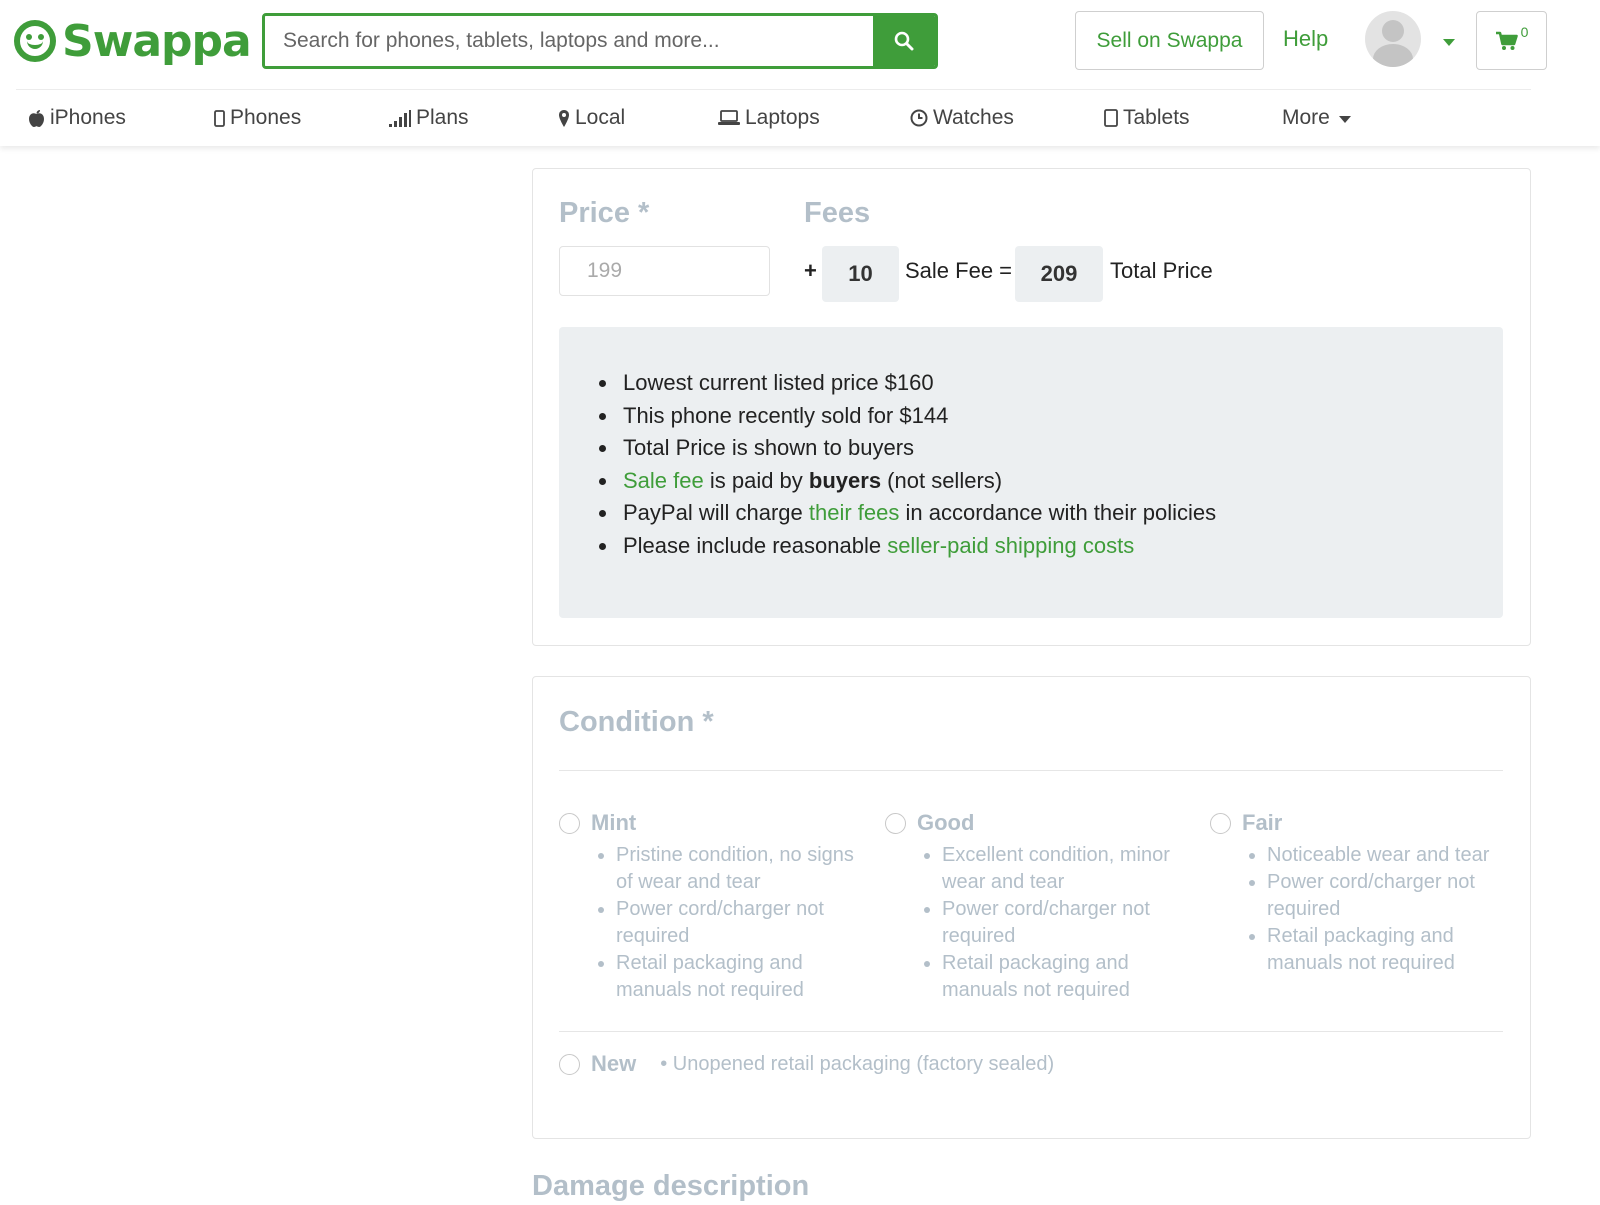  Describe the element at coordinates (1169, 40) in the screenshot. I see `sell-on-swappa-button: Sell on Swappa` at that location.